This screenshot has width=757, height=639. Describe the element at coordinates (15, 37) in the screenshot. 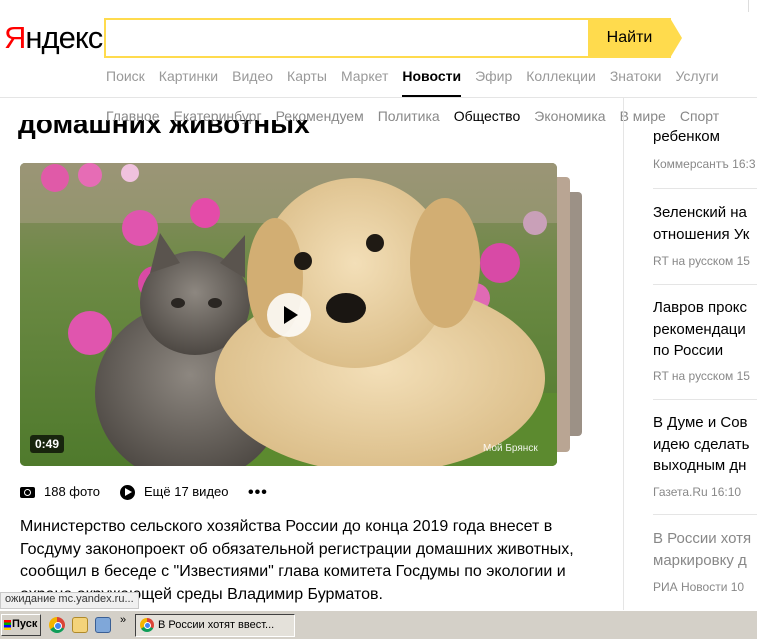

I see `logo-first-letter: Я` at that location.